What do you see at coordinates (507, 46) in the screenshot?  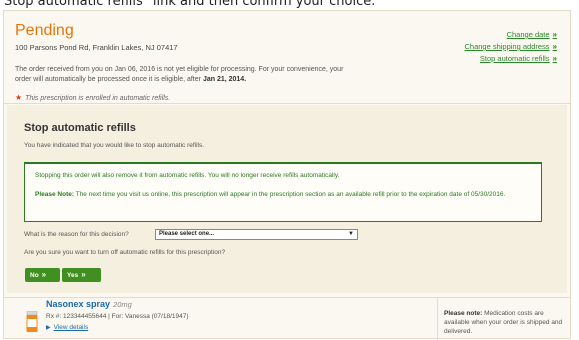 I see `change-shipping-label: Change shipping address` at bounding box center [507, 46].